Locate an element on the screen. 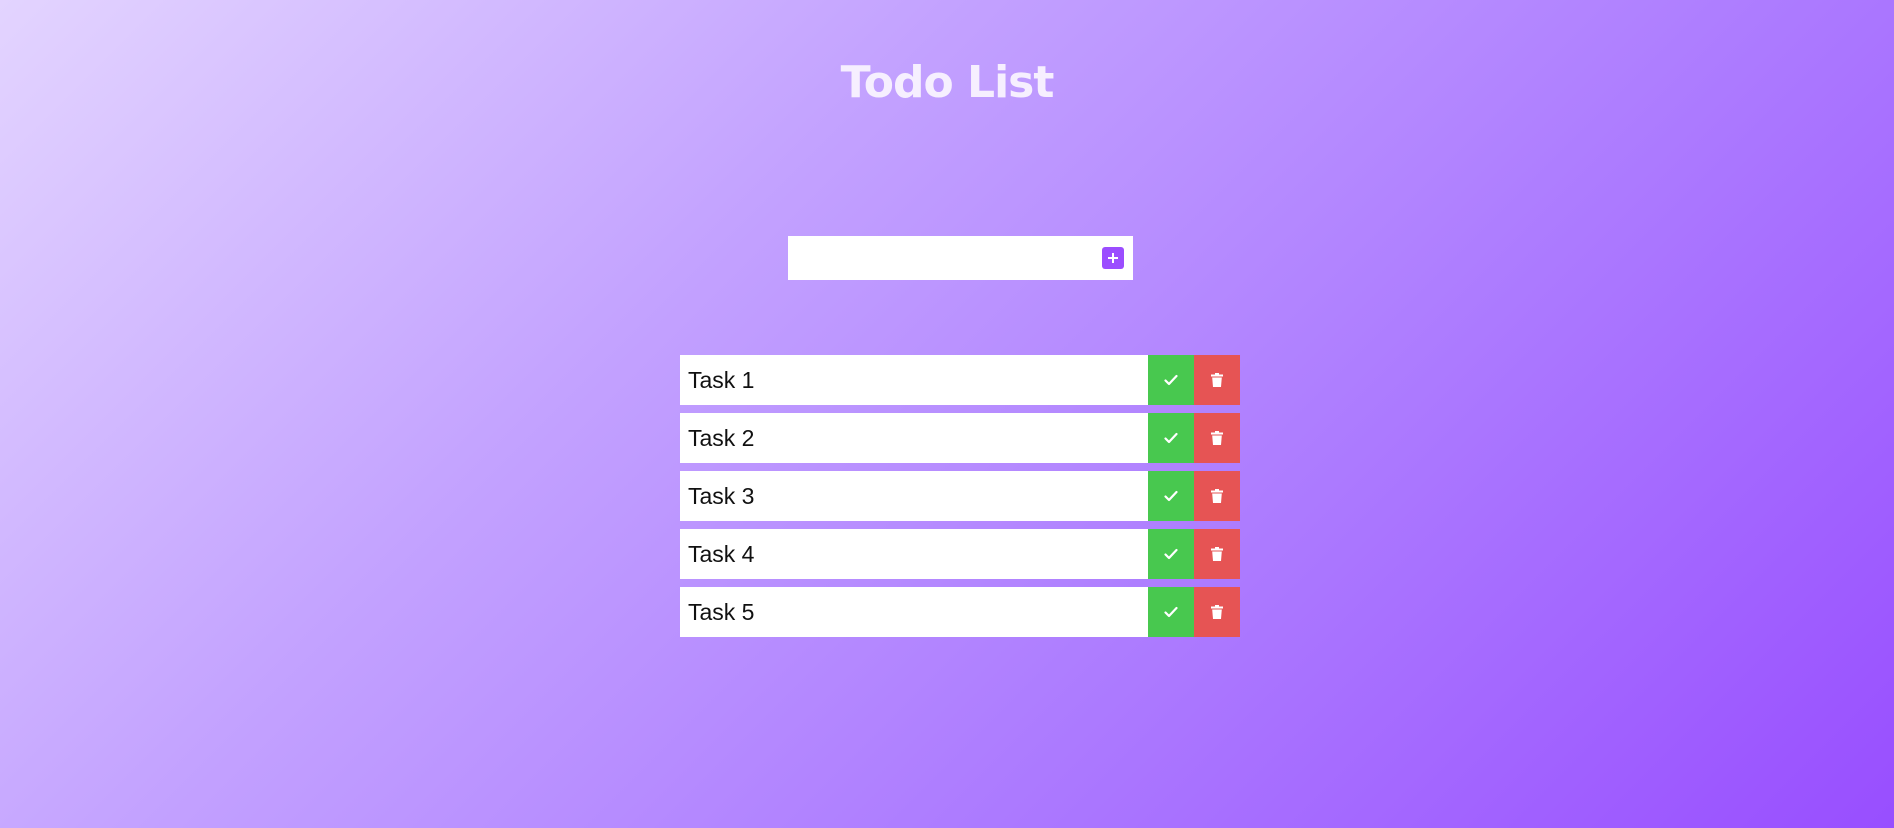 Image resolution: width=1894 pixels, height=828 pixels. add-todo-button is located at coordinates (1113, 258).